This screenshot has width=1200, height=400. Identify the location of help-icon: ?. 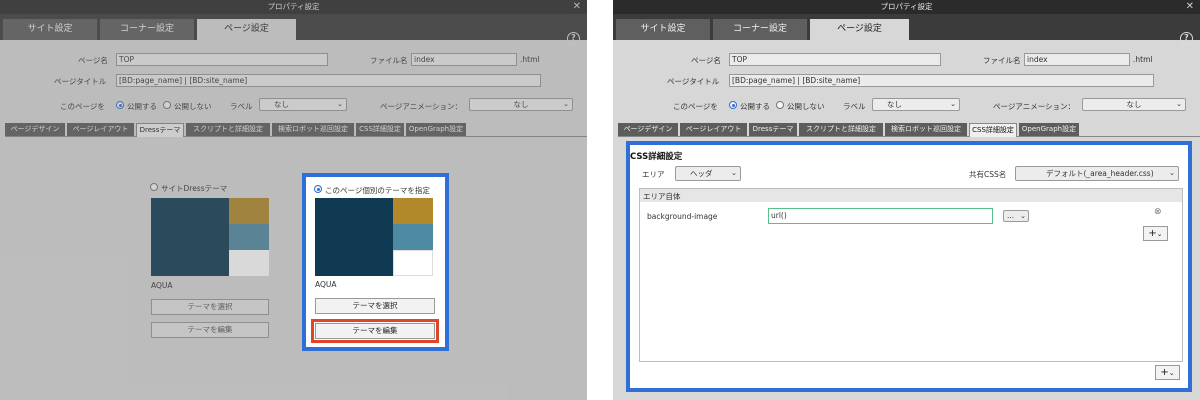
(1186, 38).